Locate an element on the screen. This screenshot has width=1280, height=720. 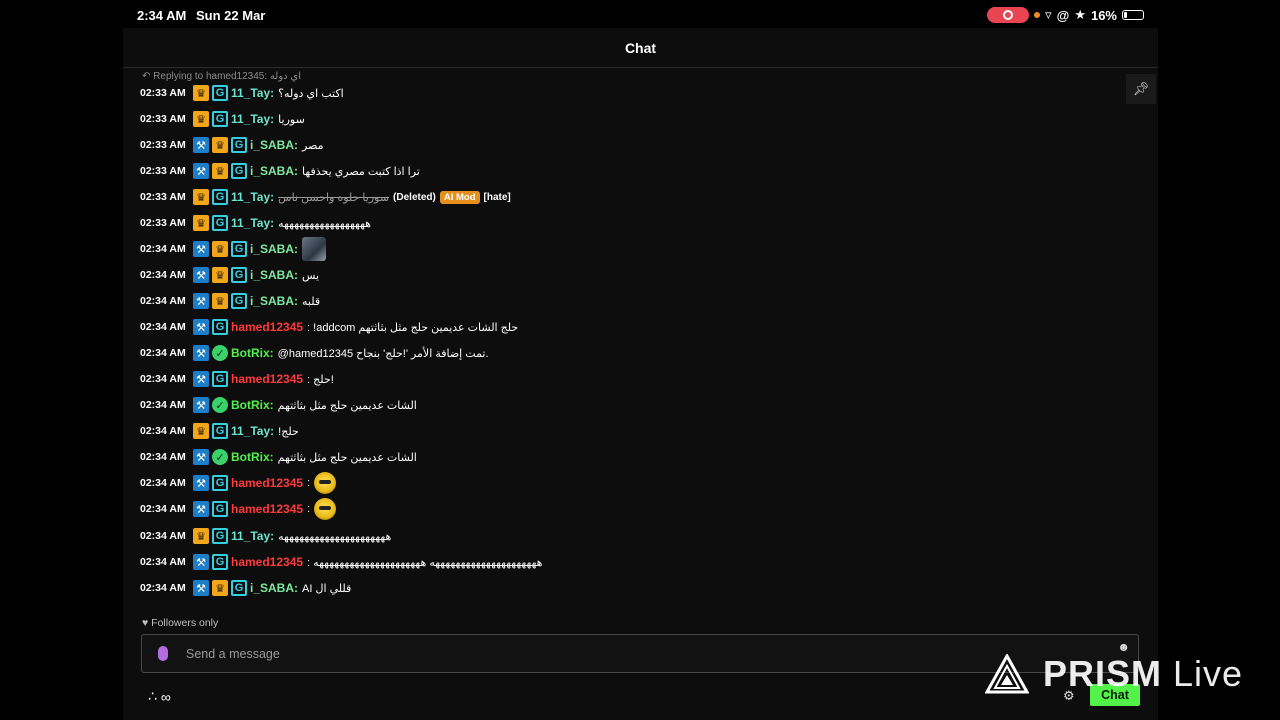
status-date: Sun 22 Mar is located at coordinates (231, 15).